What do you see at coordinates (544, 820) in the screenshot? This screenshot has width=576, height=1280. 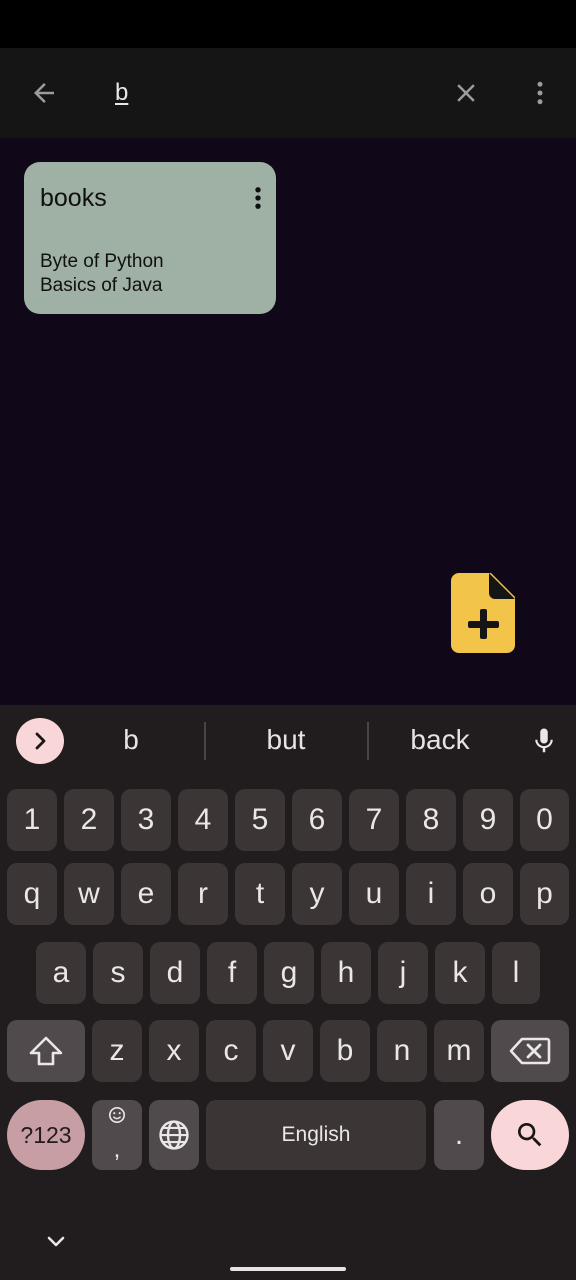 I see `key-0: 0` at bounding box center [544, 820].